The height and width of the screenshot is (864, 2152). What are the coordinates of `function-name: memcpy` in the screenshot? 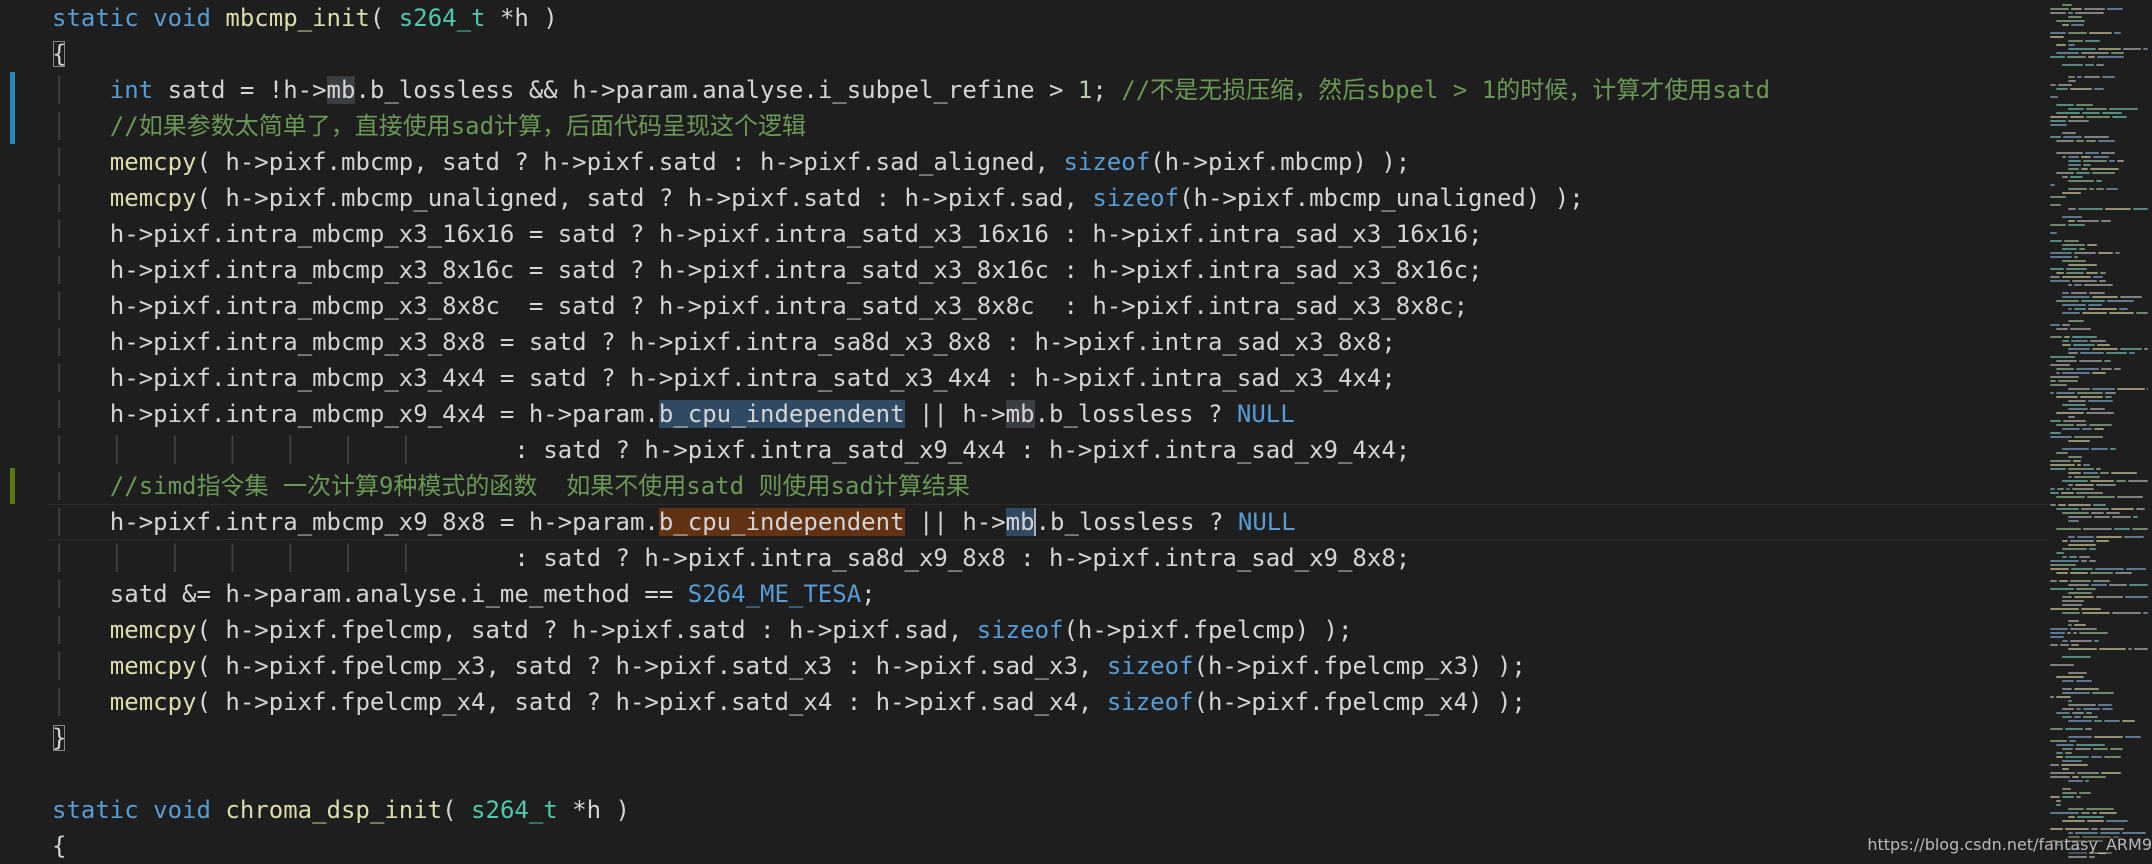 It's located at (153, 630).